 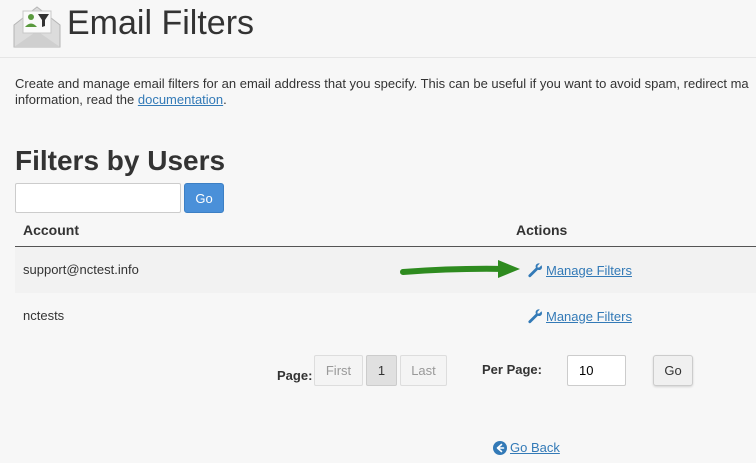 What do you see at coordinates (535, 447) in the screenshot?
I see `go-back-label: Go Back` at bounding box center [535, 447].